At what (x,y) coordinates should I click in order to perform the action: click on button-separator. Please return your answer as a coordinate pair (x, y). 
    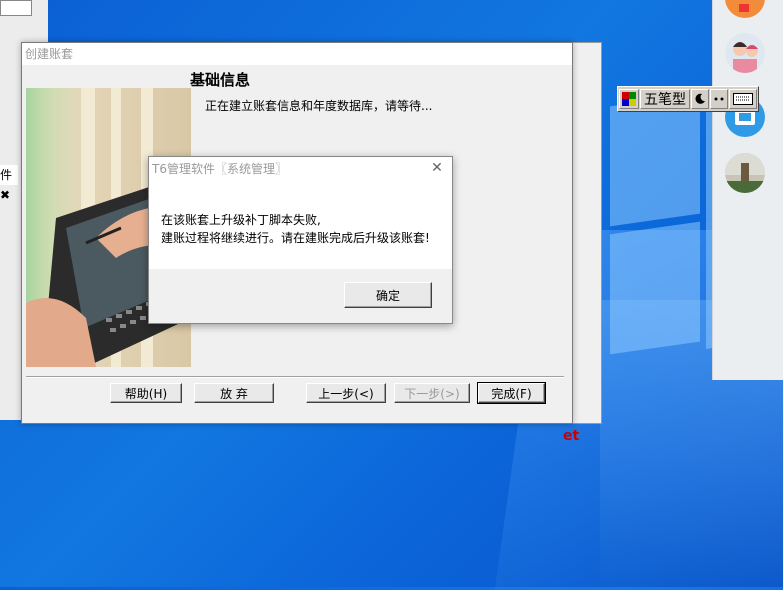
    Looking at the image, I should click on (295, 377).